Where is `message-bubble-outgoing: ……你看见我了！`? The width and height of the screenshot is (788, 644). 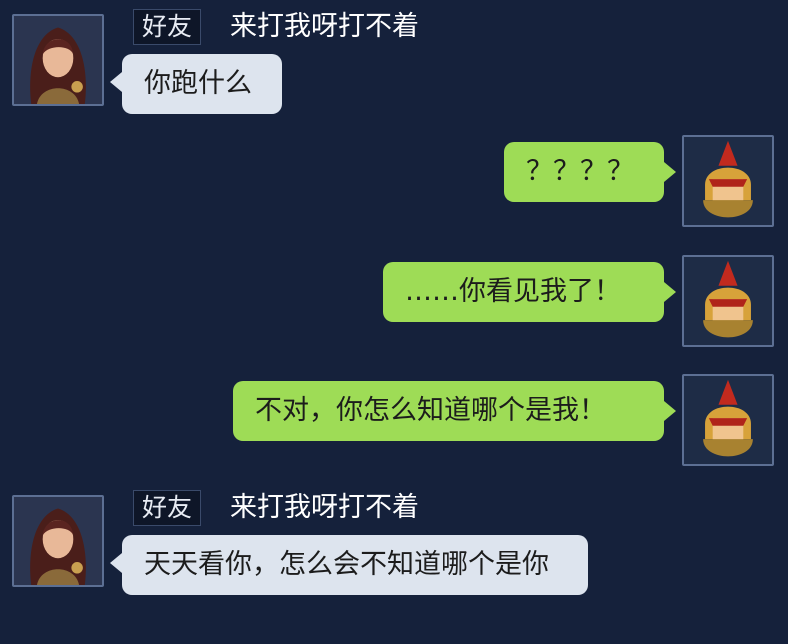
message-bubble-outgoing: ……你看见我了！ is located at coordinates (529, 292).